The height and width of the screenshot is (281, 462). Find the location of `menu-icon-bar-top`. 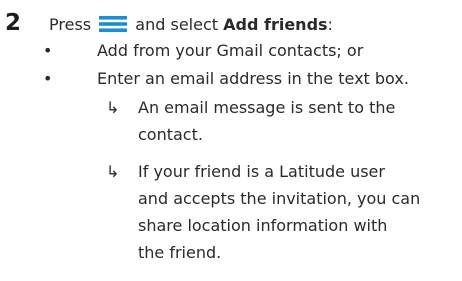

menu-icon-bar-top is located at coordinates (113, 18).